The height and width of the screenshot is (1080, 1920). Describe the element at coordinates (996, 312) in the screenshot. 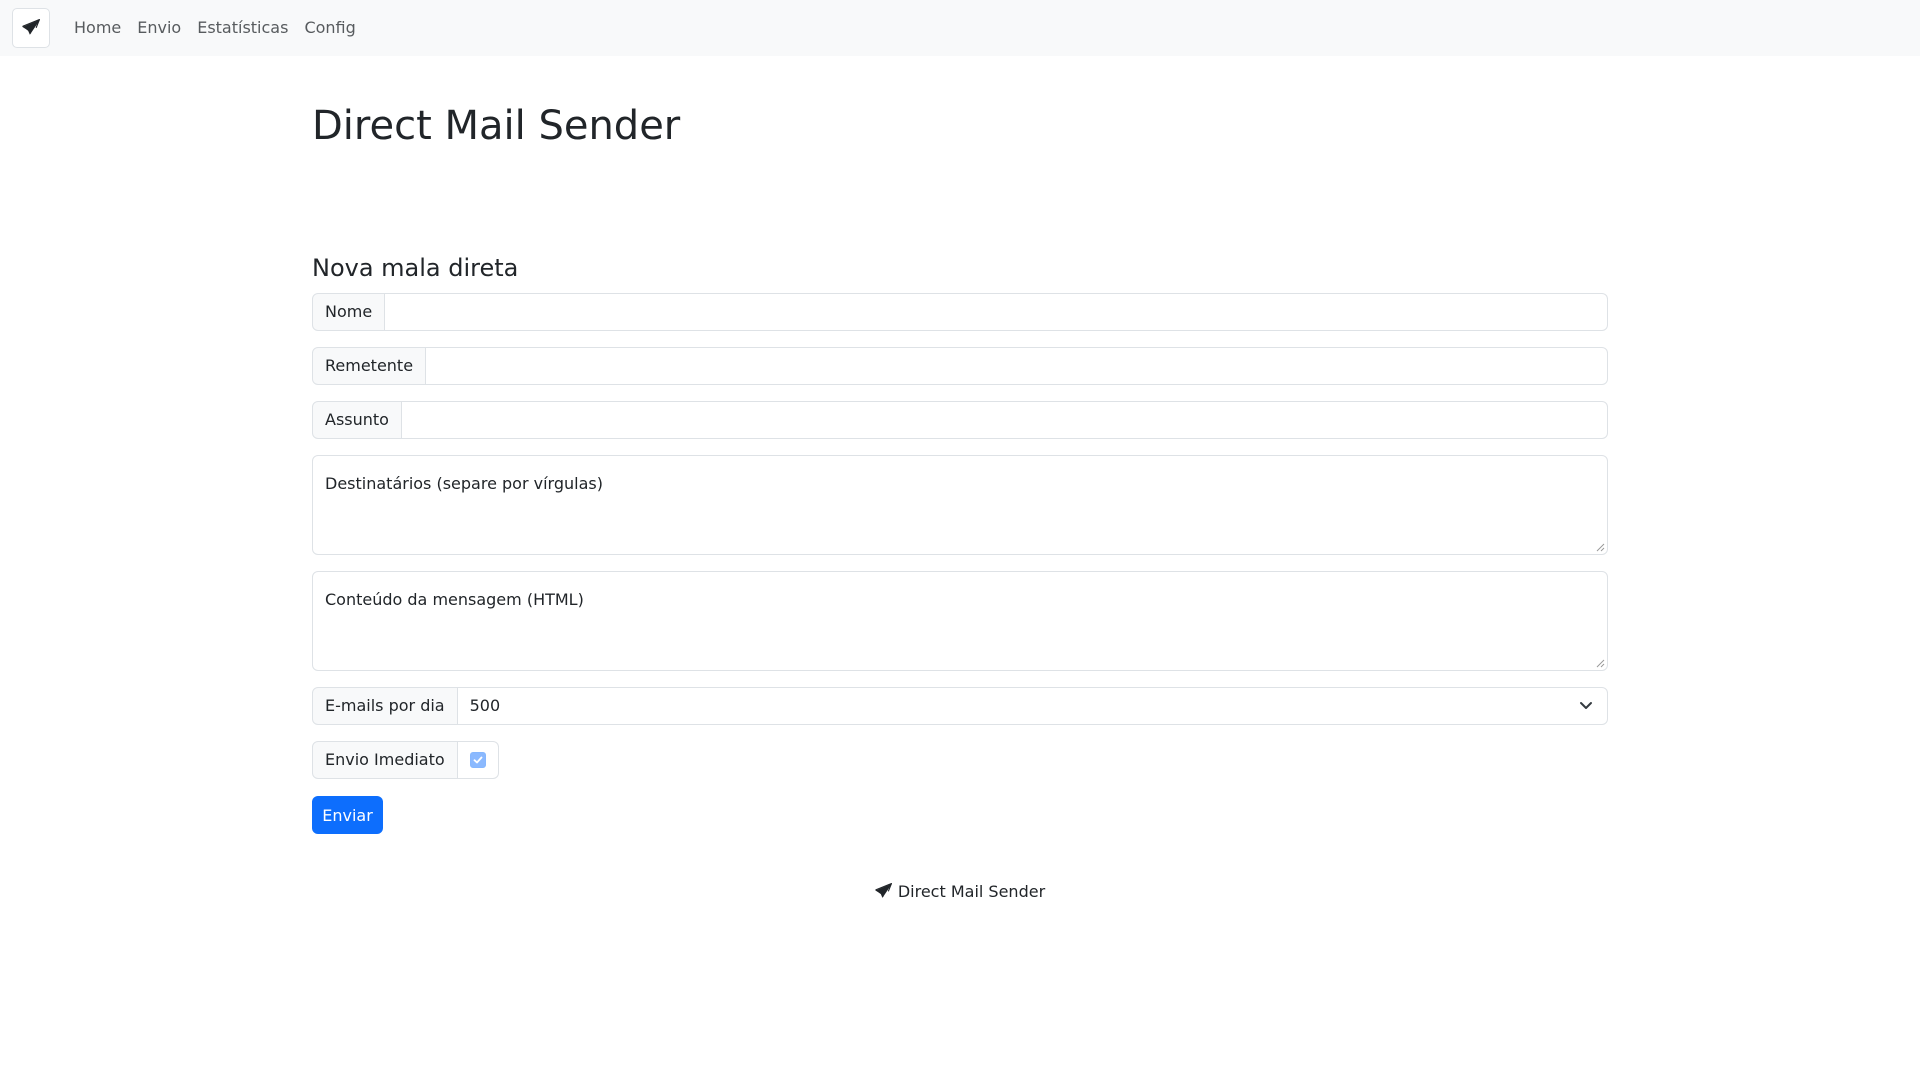

I see `nome-input` at that location.